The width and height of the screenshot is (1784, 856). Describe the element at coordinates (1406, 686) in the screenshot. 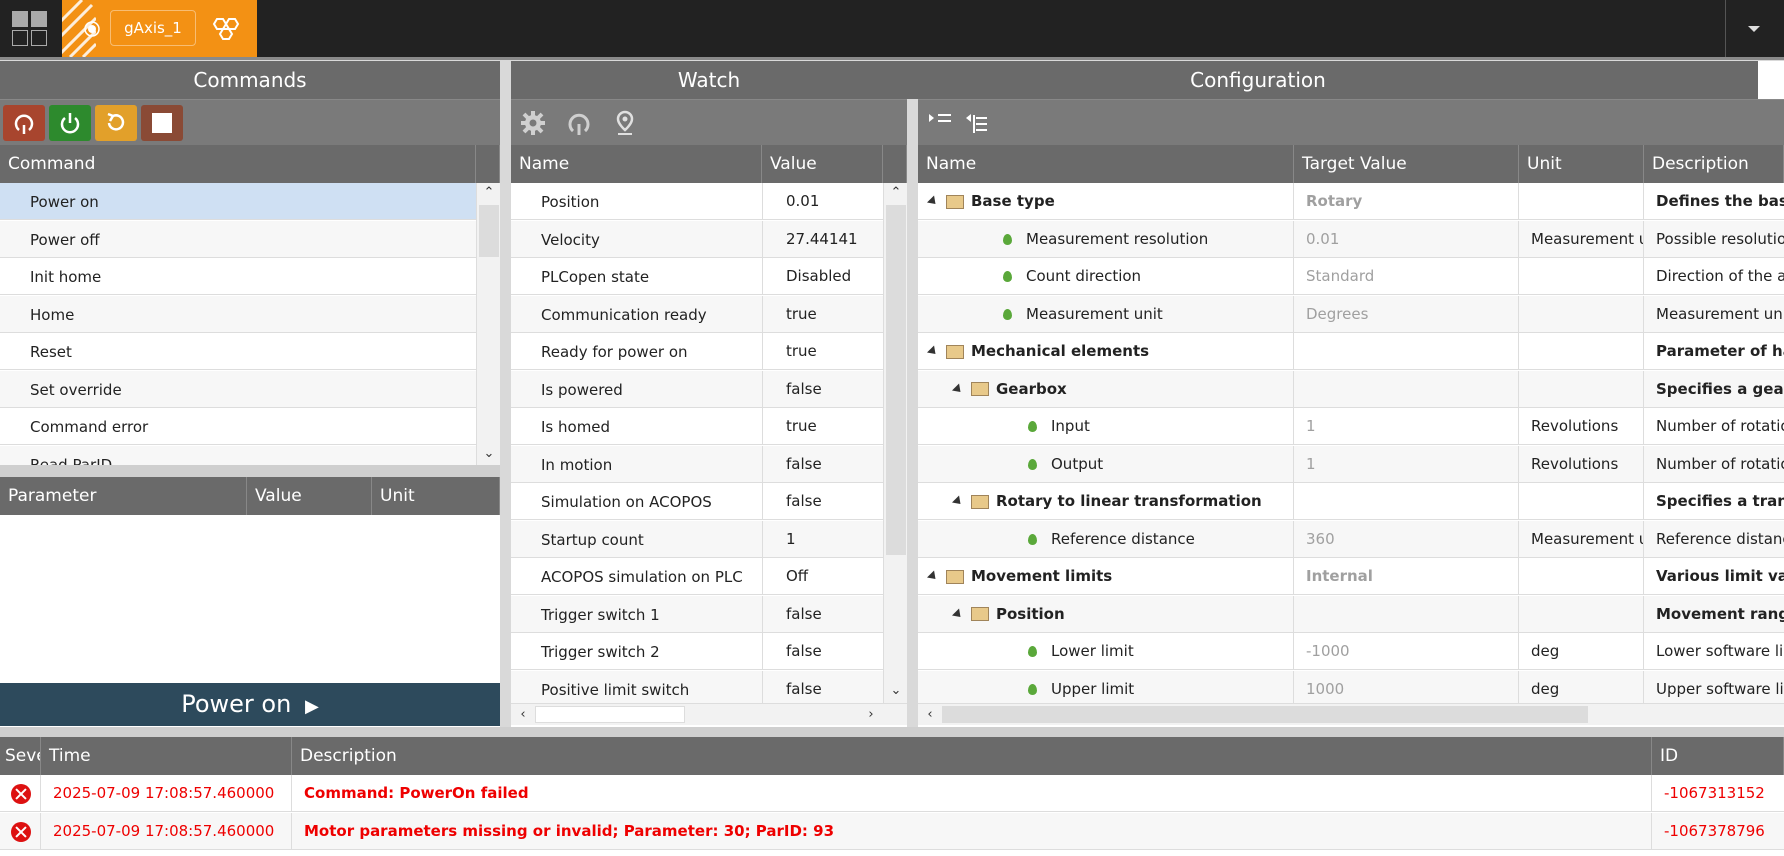

I see `config-target-value: 1000` at that location.